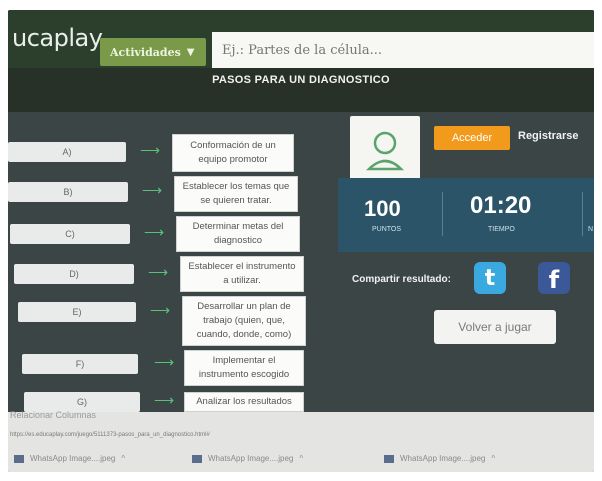 This screenshot has height=481, width=602. What do you see at coordinates (466, 215) in the screenshot?
I see `stats-panel: 100 PUNTOS 01:20 TIEMPO N` at bounding box center [466, 215].